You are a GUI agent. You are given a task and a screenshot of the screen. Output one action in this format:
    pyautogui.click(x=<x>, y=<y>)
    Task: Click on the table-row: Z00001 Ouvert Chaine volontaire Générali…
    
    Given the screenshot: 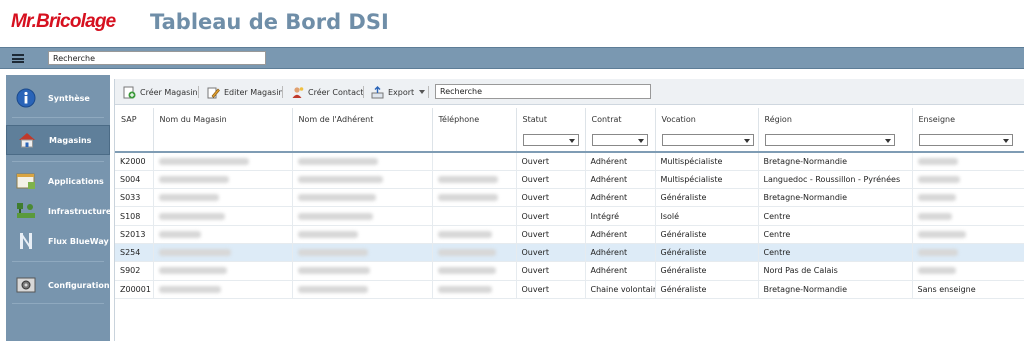 What is the action you would take?
    pyautogui.click(x=569, y=289)
    